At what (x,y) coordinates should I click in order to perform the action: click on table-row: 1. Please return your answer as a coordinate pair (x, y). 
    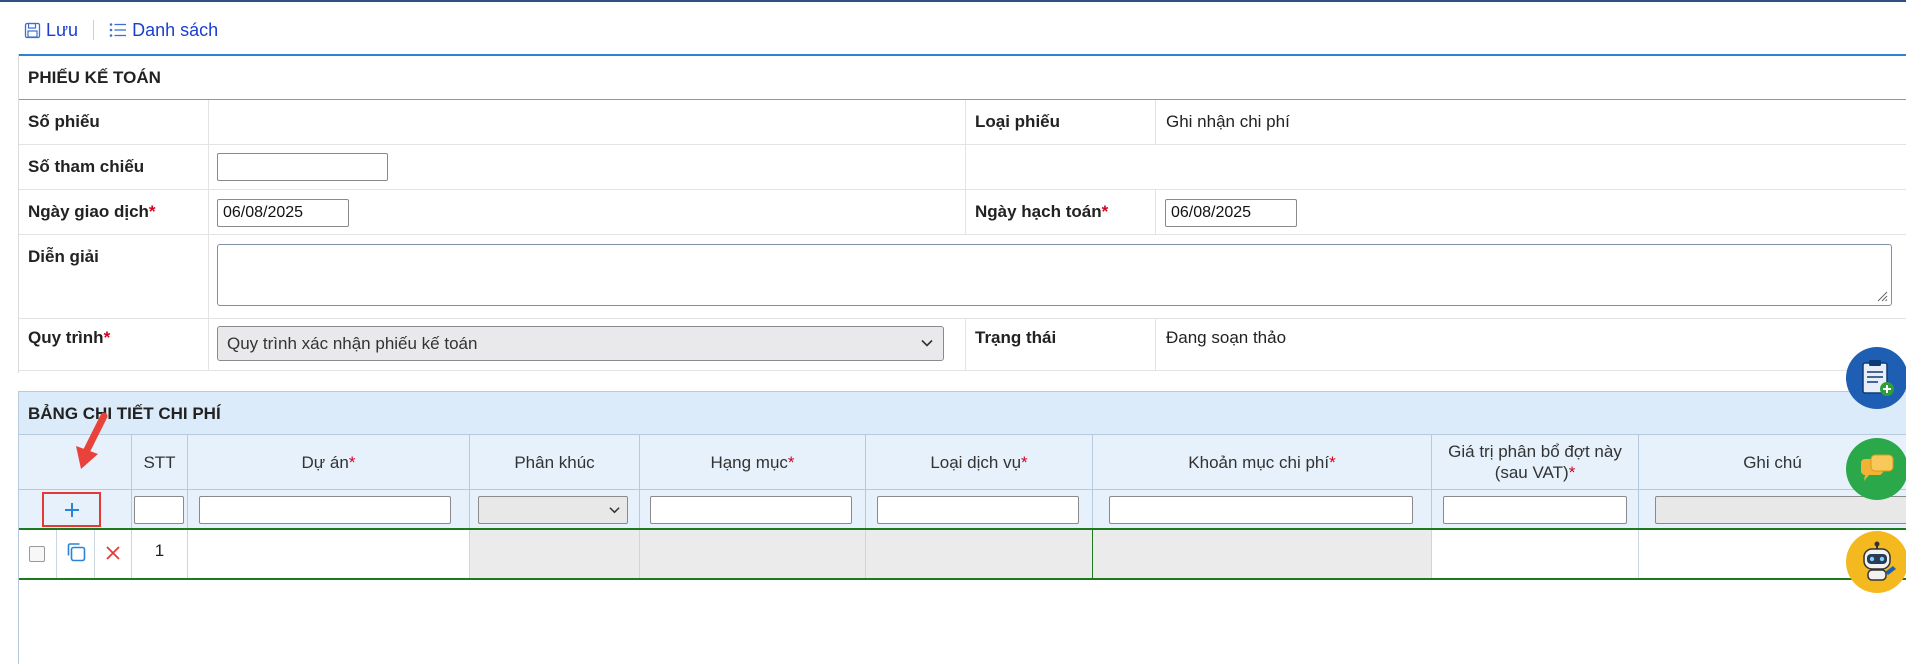
    Looking at the image, I should click on (962, 554).